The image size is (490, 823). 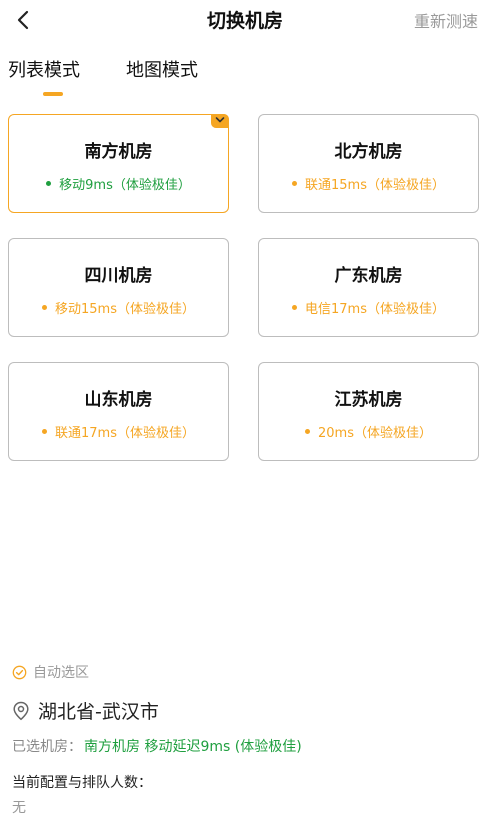 What do you see at coordinates (21, 710) in the screenshot?
I see `location-pin-icon` at bounding box center [21, 710].